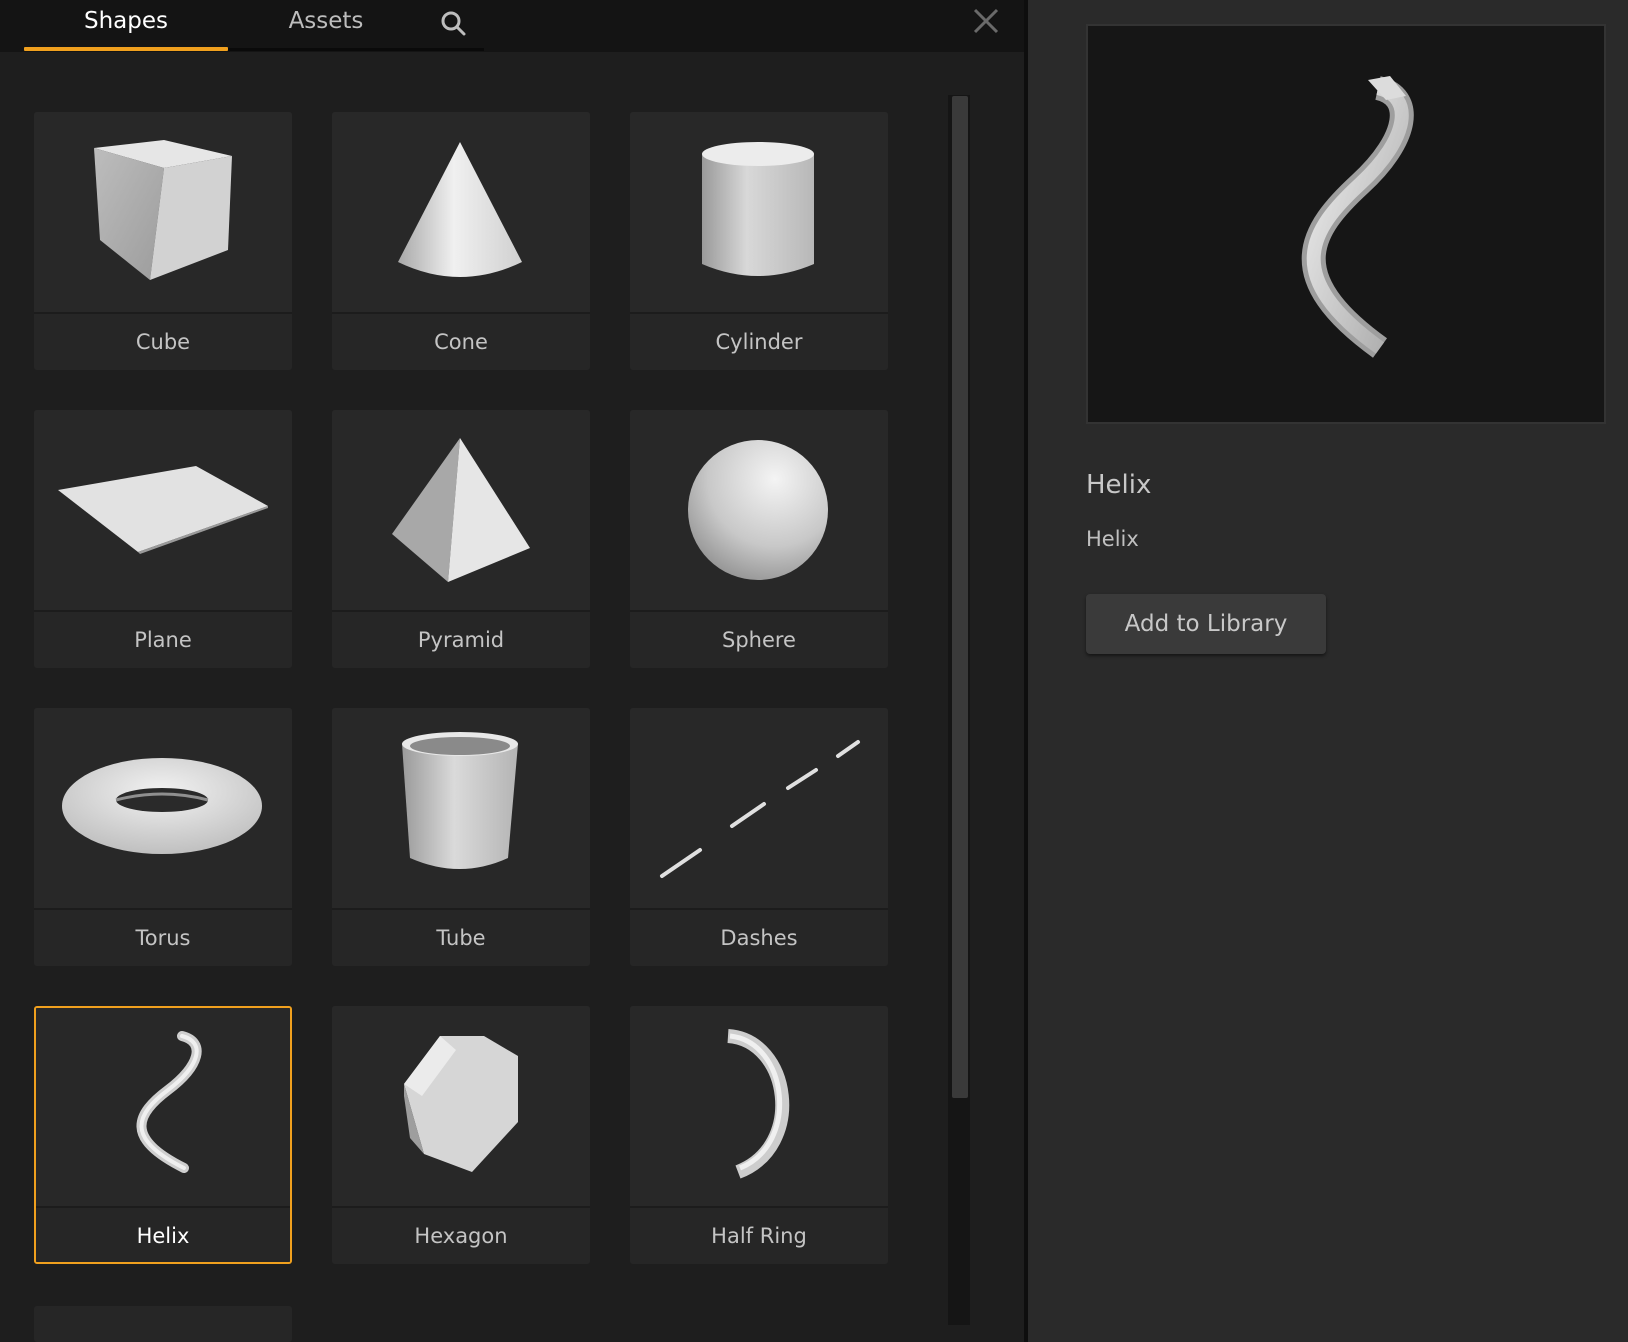  I want to click on search-icon, so click(454, 24).